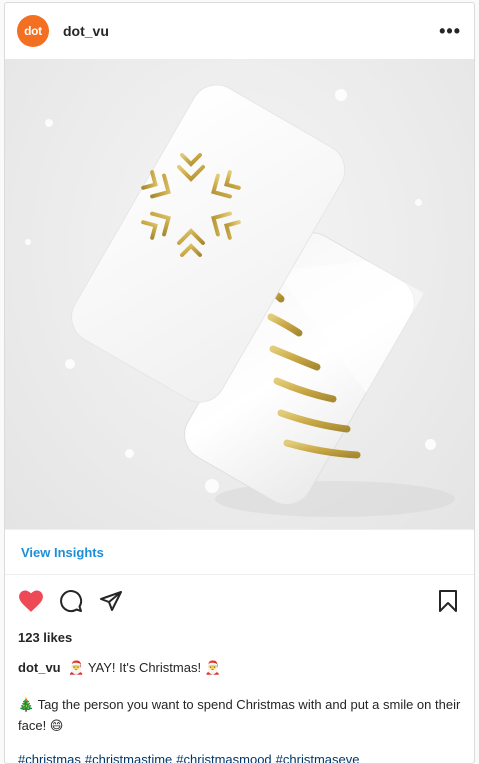  What do you see at coordinates (49, 757) in the screenshot?
I see `hashtag-link: #christmas` at bounding box center [49, 757].